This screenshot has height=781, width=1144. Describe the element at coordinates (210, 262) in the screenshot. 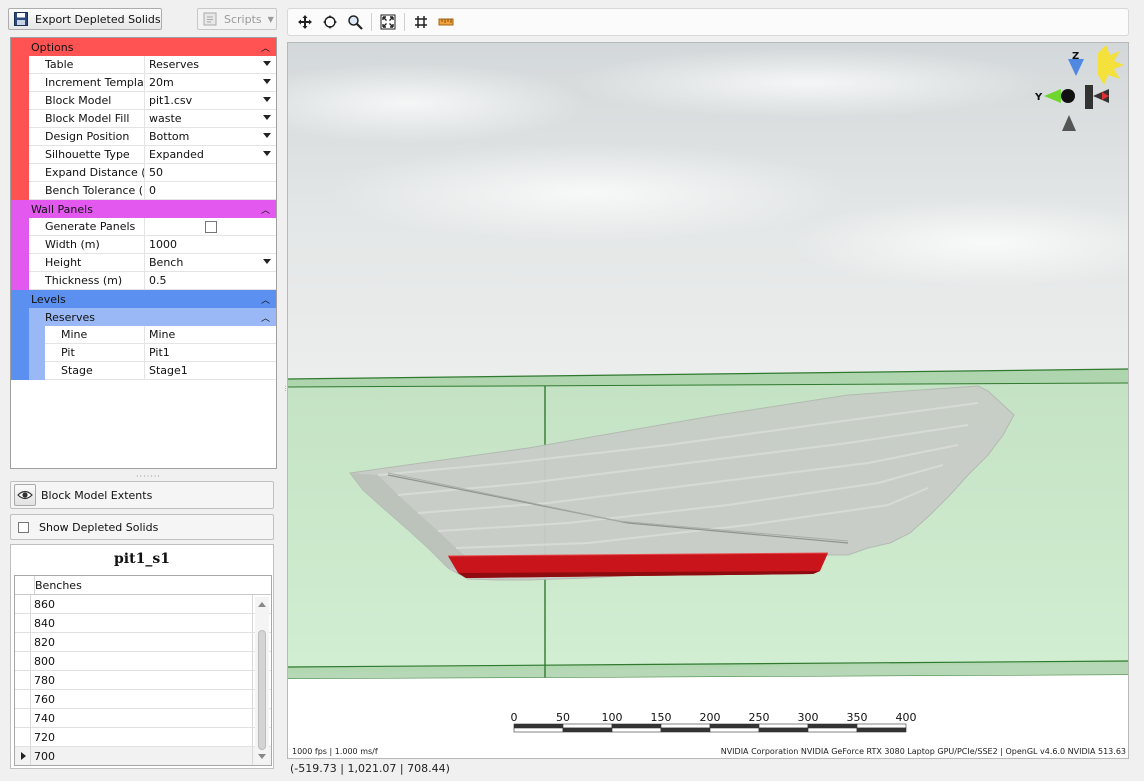

I see `property-value: Bench` at that location.